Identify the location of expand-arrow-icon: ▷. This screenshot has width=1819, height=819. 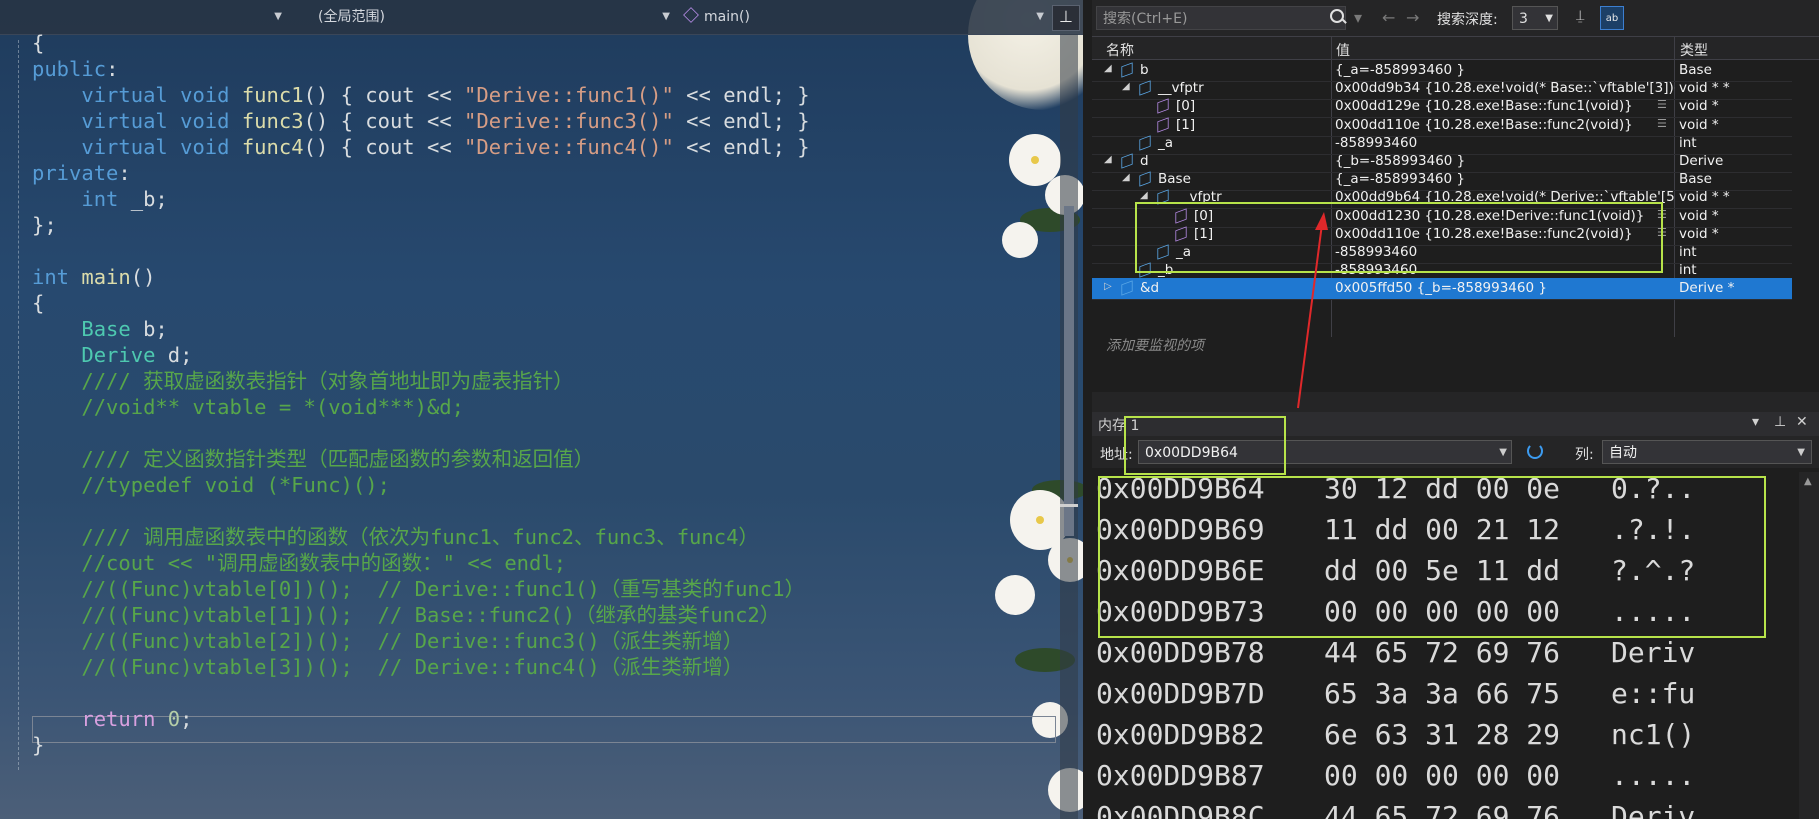
(1108, 286).